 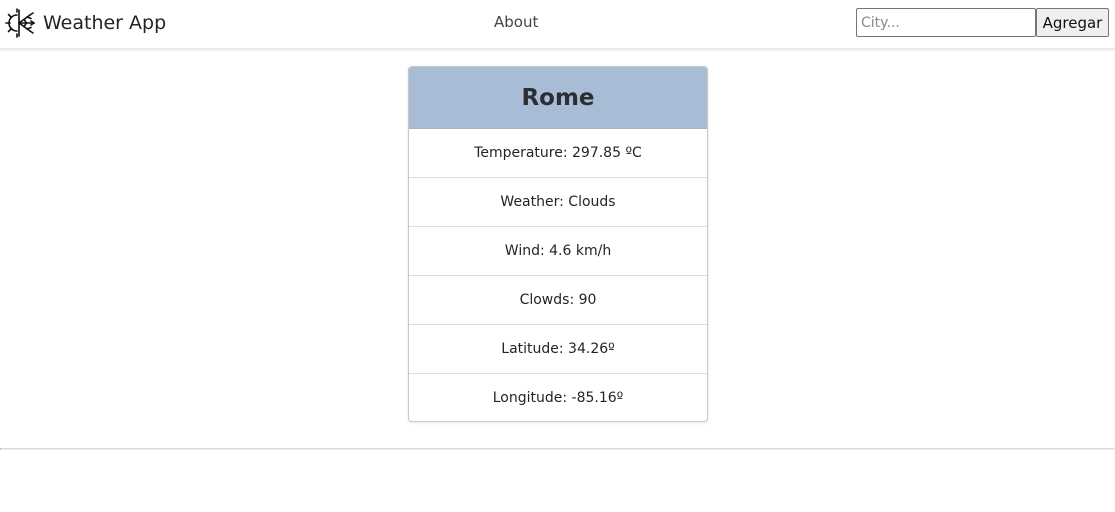 I want to click on city-name-title: Rome, so click(x=558, y=97).